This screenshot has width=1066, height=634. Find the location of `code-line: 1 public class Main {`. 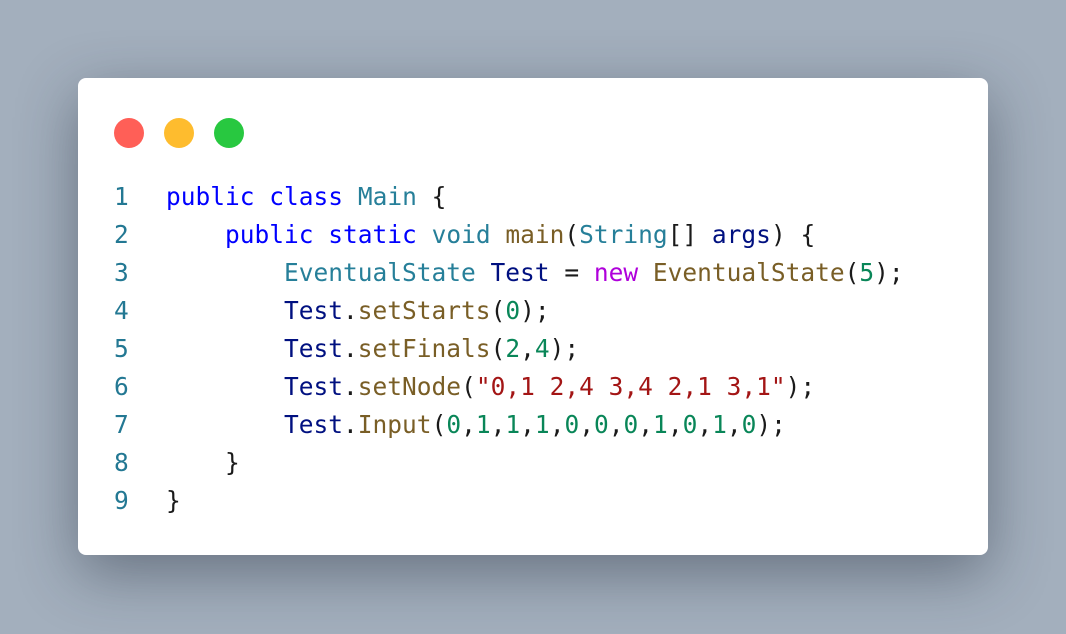

code-line: 1 public class Main { is located at coordinates (509, 197).